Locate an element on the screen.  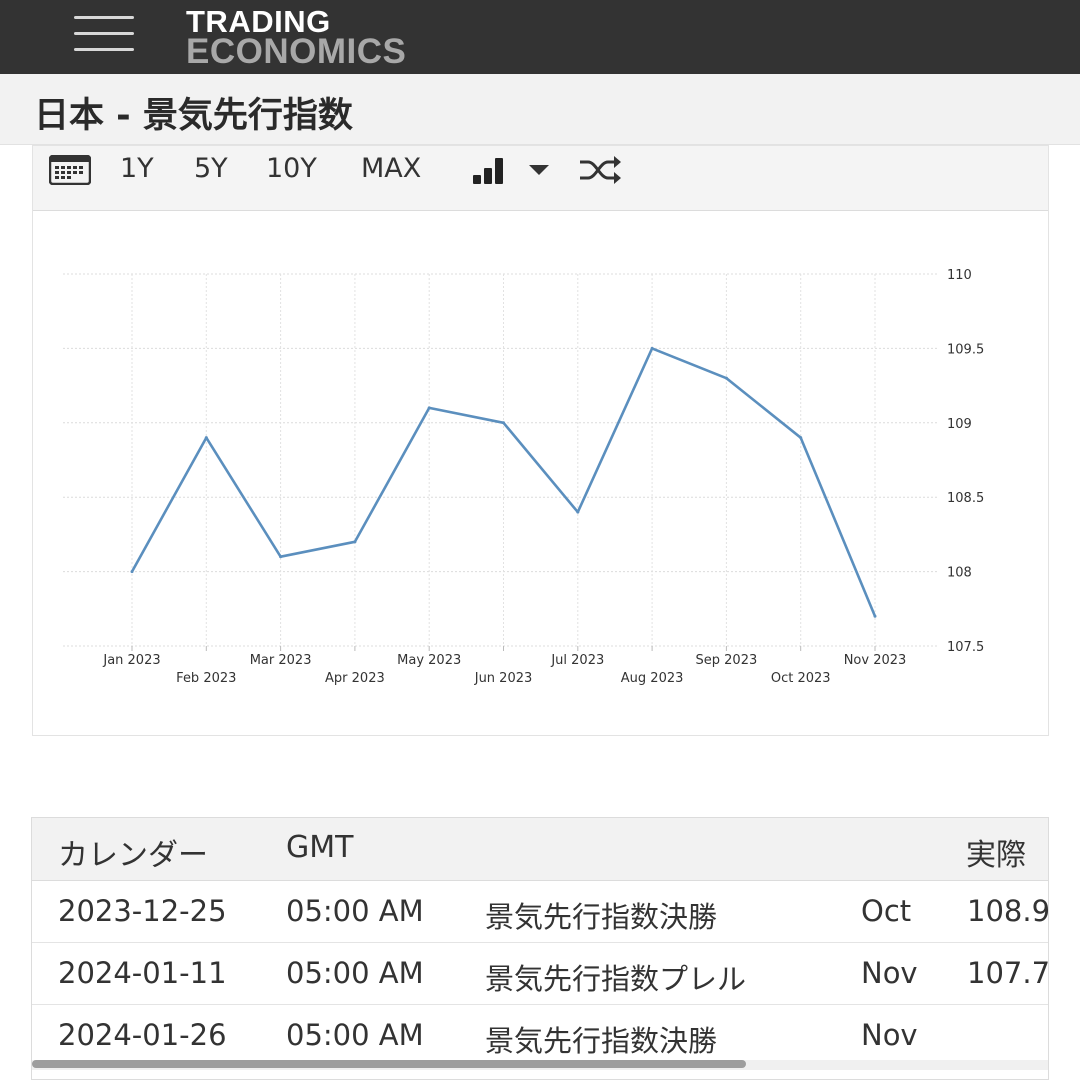
header-actual: 実際 is located at coordinates (996, 855).